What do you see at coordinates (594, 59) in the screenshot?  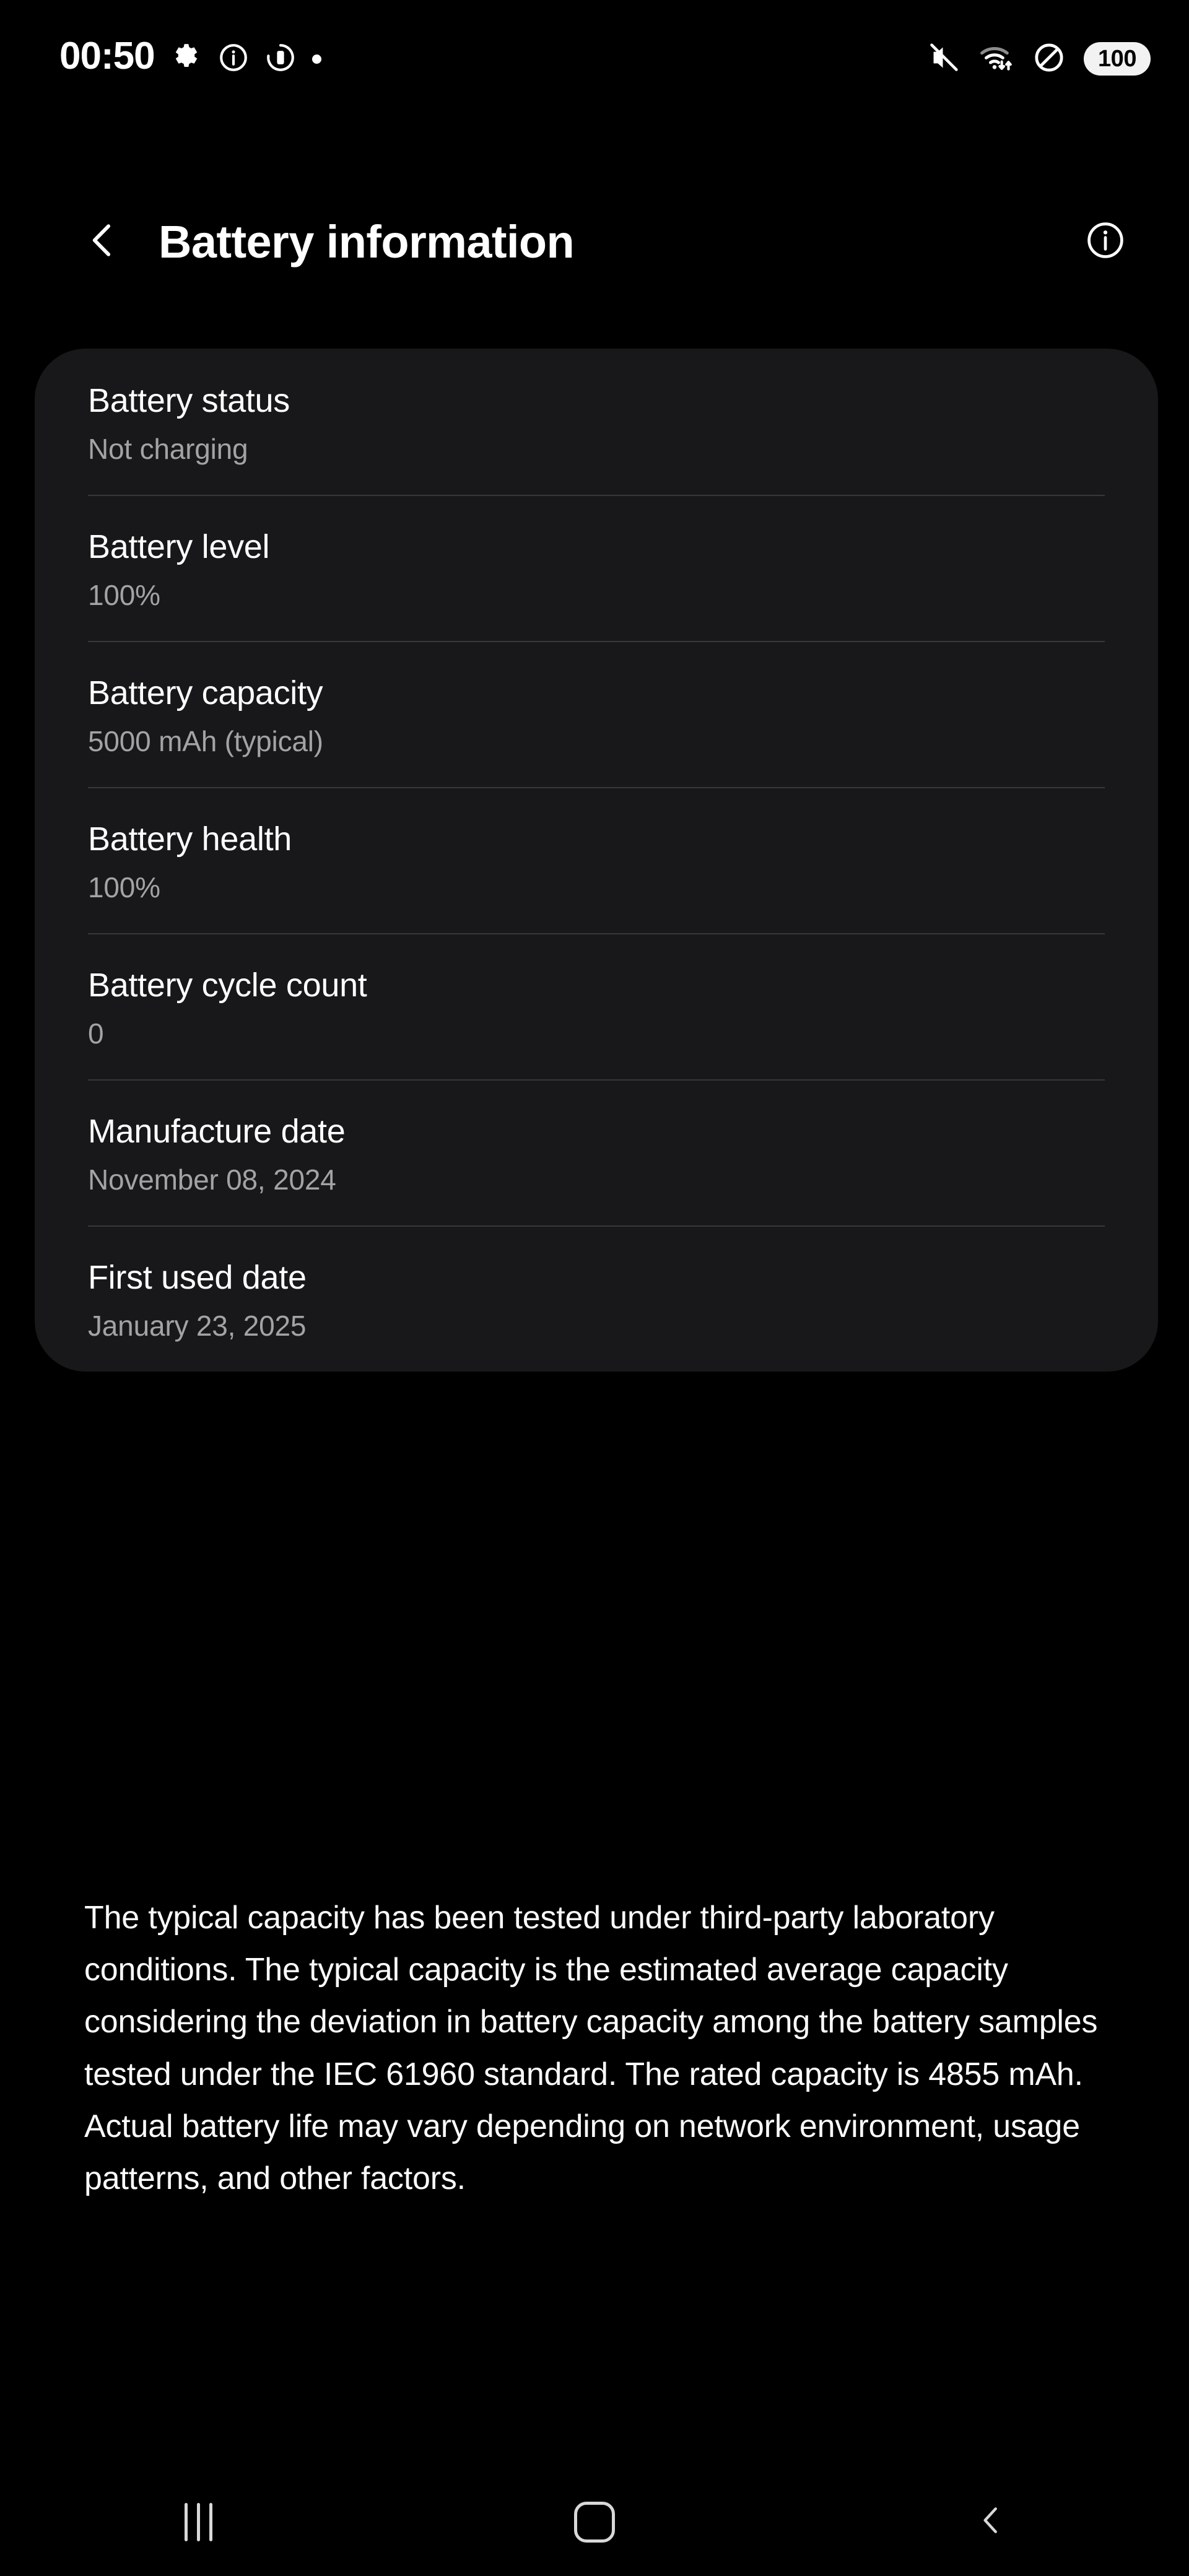 I see `status-bar: 00:50 100` at bounding box center [594, 59].